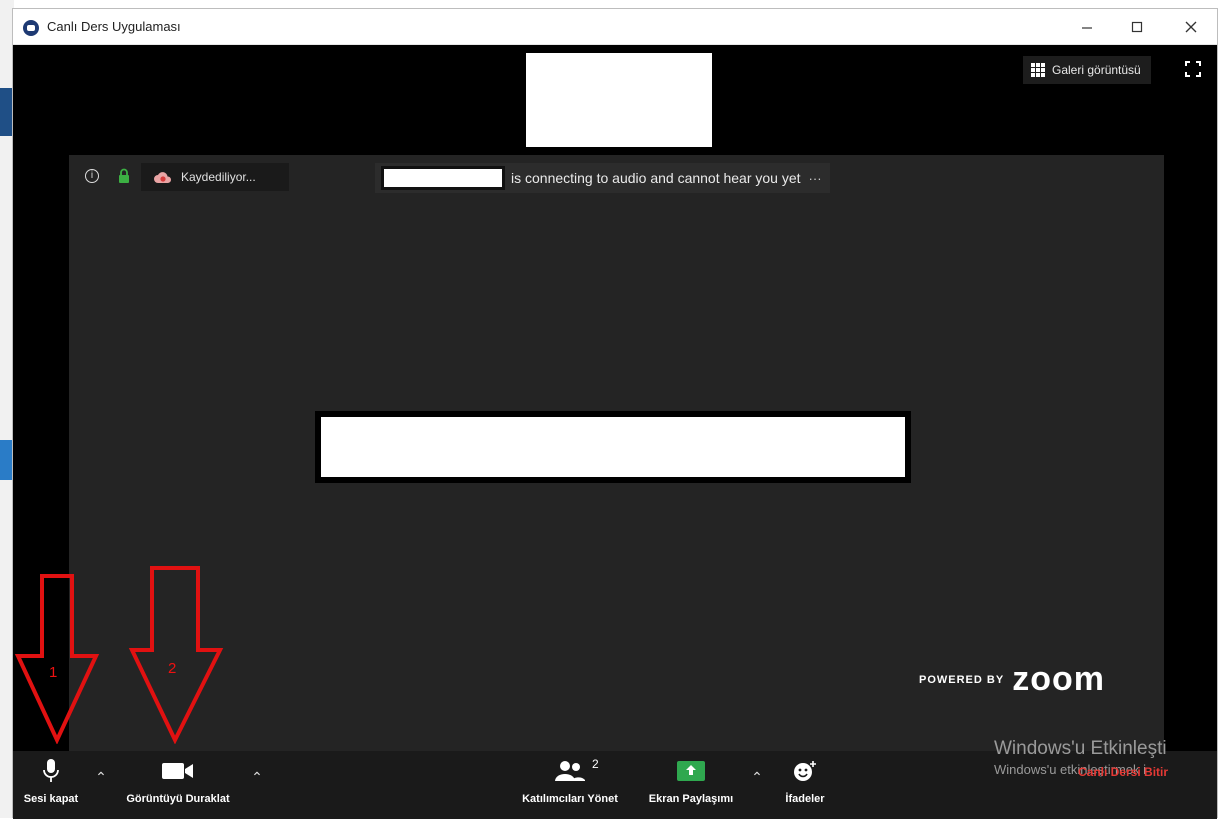  I want to click on grid-icon, so click(1038, 70).